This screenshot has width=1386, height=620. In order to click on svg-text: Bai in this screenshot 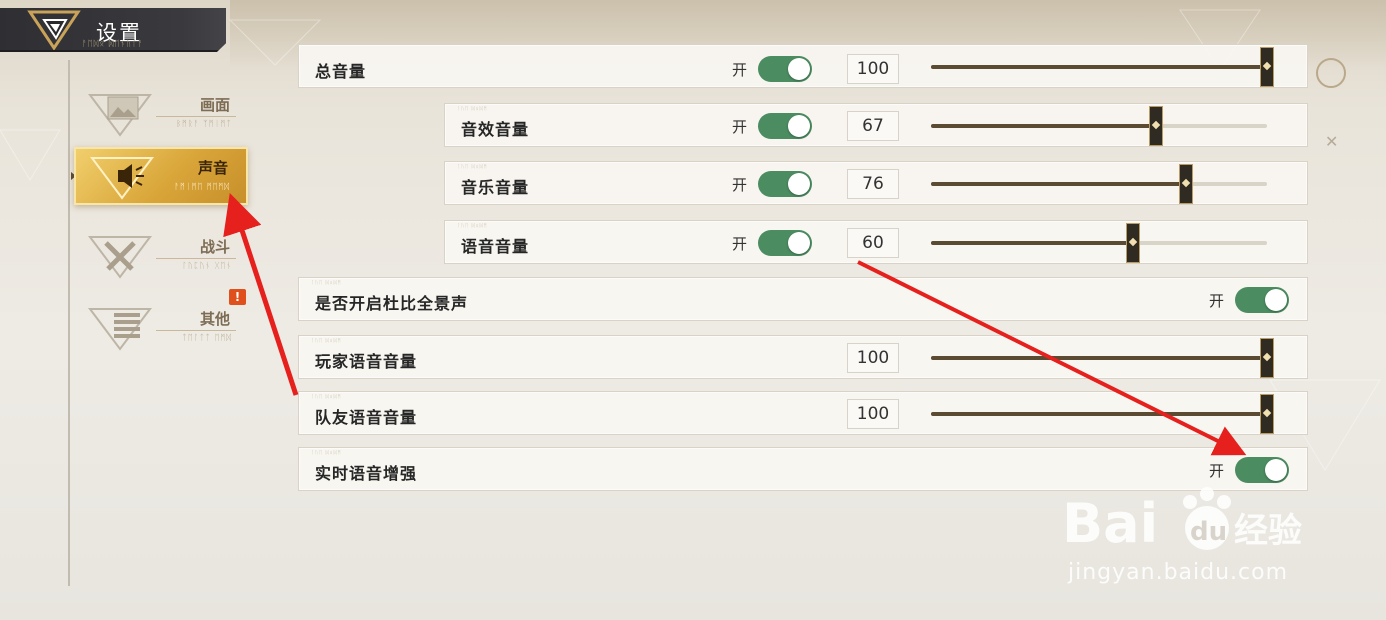, I will do `click(1110, 523)`.